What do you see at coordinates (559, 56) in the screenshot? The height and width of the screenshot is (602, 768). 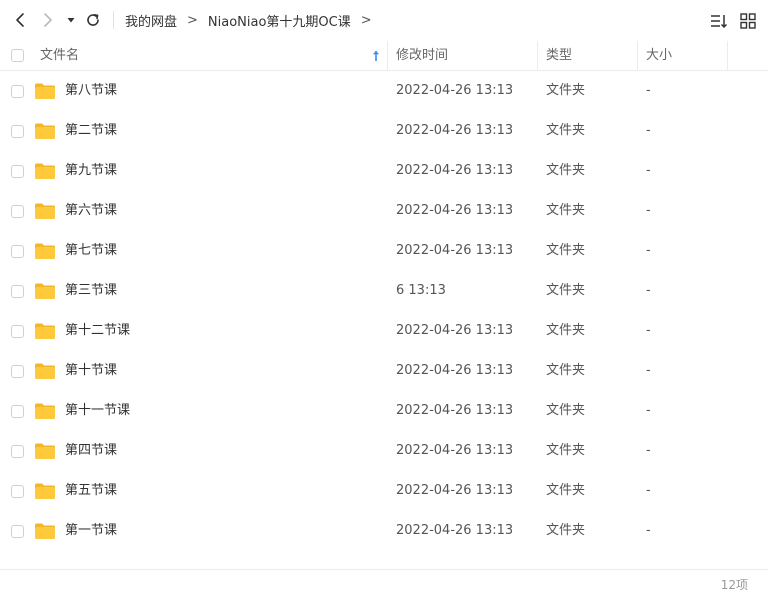 I see `column-header-type: 类型` at bounding box center [559, 56].